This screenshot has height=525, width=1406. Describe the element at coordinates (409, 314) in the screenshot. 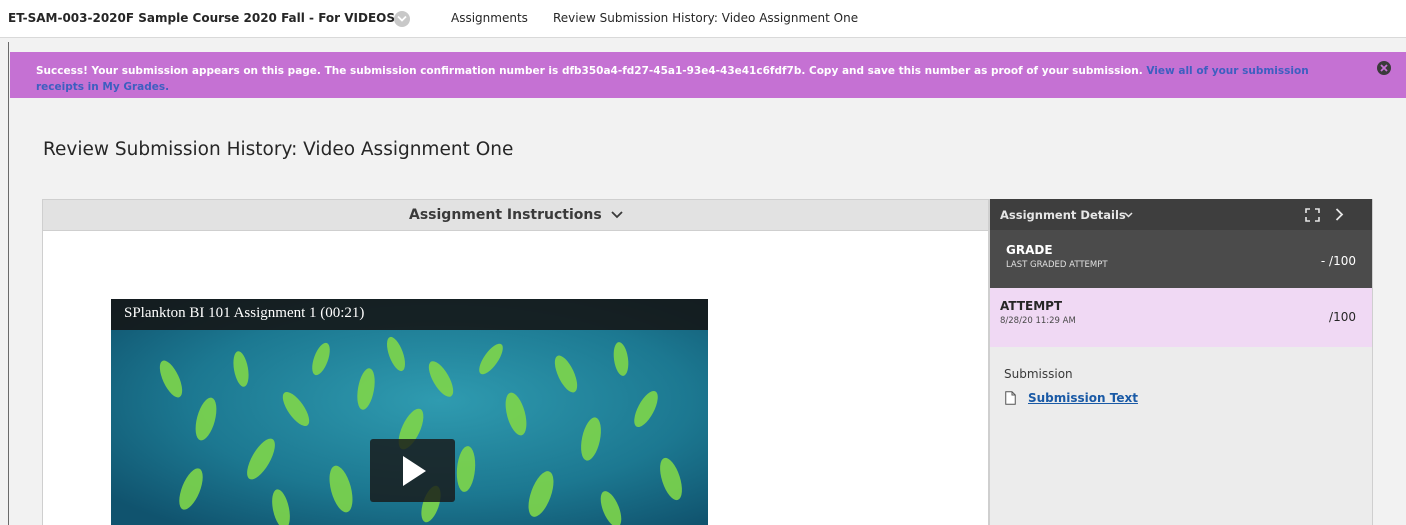

I see `video-title-bar: SPlankton BI 101 Assignment 1 (00:21)` at that location.